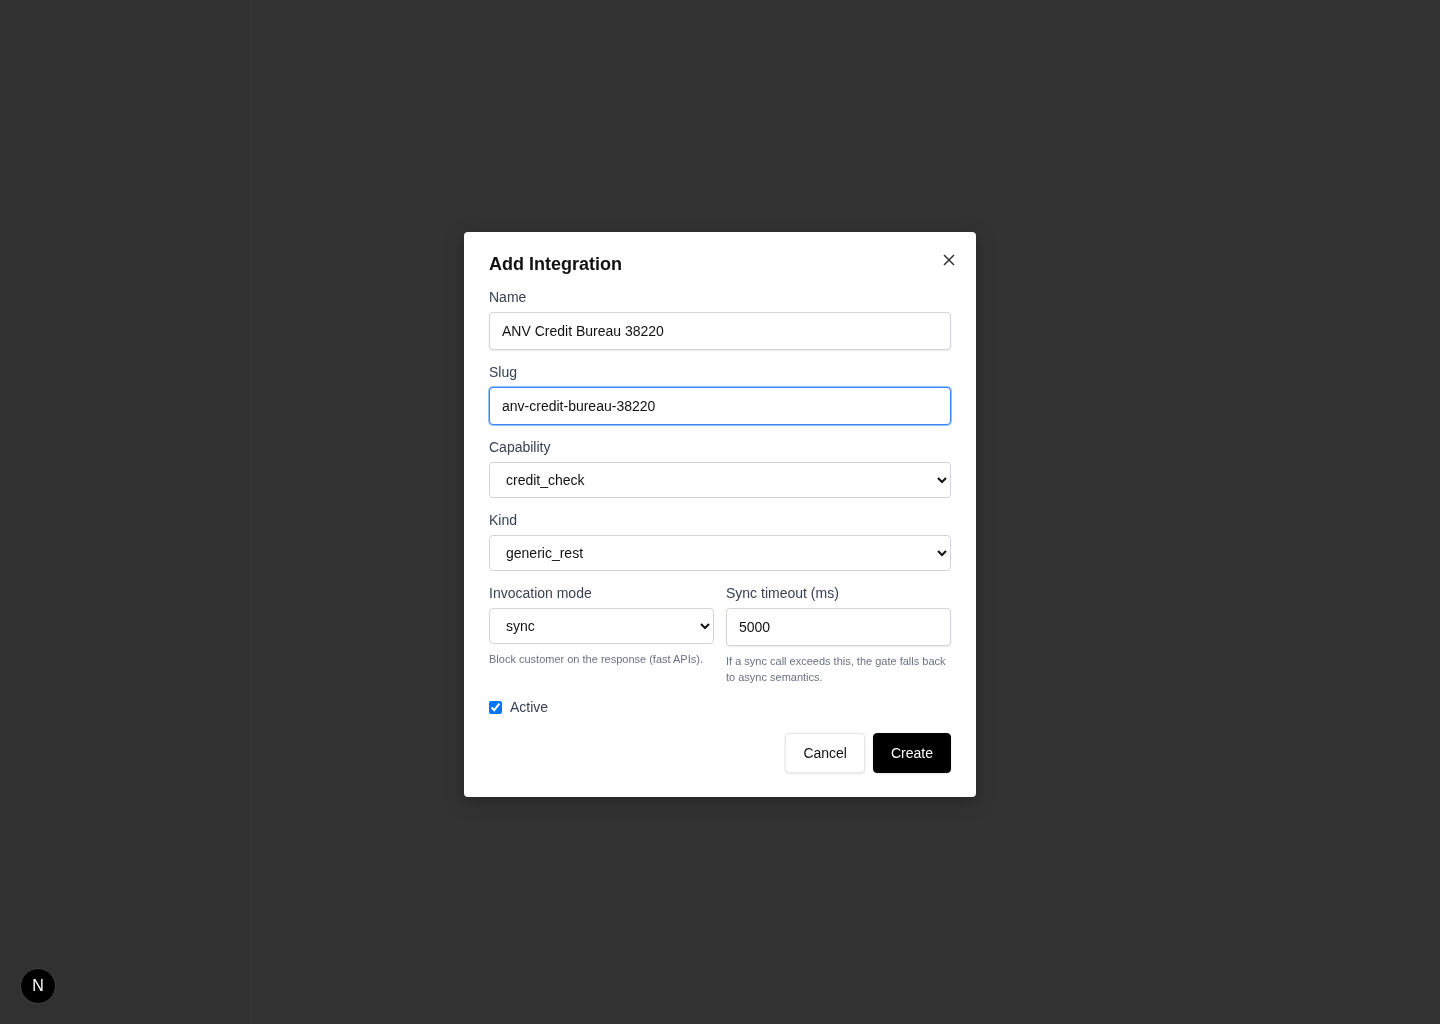 Image resolution: width=1440 pixels, height=1024 pixels. I want to click on field-label: Invocation mode, so click(541, 593).